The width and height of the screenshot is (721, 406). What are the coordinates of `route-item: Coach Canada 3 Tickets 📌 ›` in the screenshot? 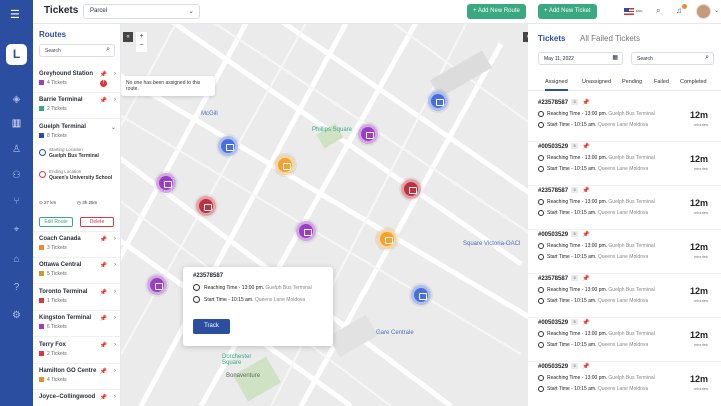 It's located at (79, 243).